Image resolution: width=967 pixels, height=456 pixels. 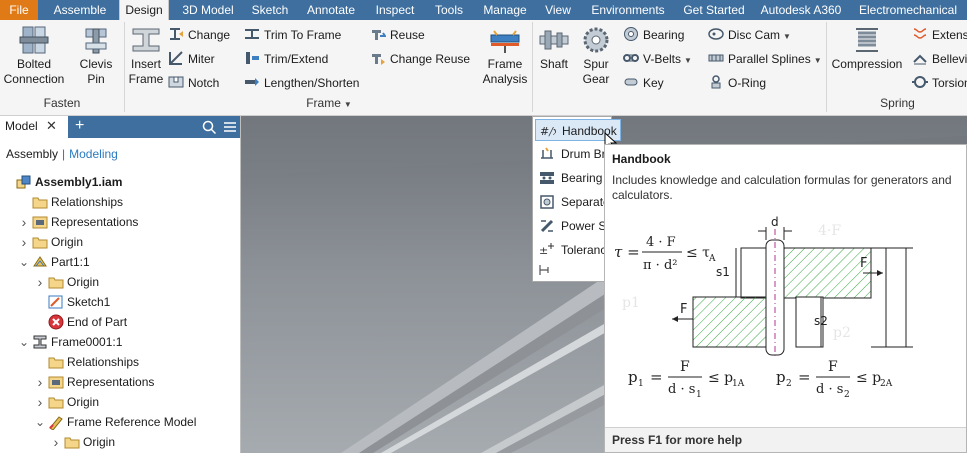 I want to click on shaft-button: Shaft, so click(x=554, y=47).